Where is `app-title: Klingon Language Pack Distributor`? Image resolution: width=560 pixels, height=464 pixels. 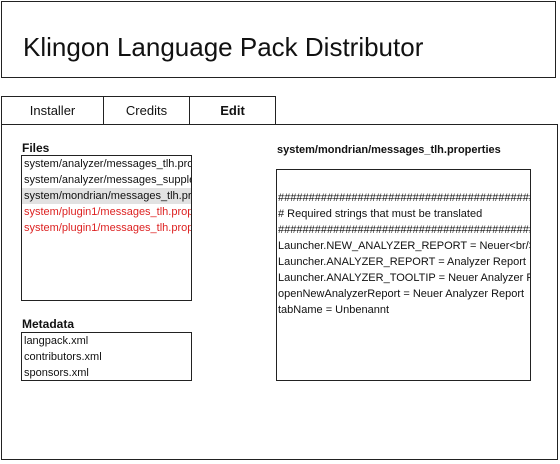
app-title: Klingon Language Pack Distributor is located at coordinates (223, 47).